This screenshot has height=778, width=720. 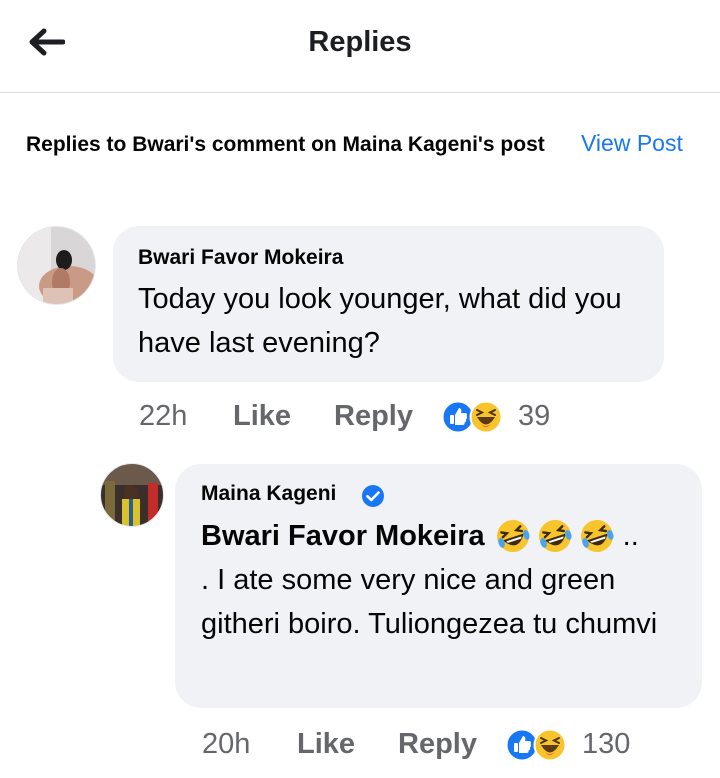 What do you see at coordinates (343, 536) in the screenshot?
I see `mention-link: Bwari Favor Mokeira` at bounding box center [343, 536].